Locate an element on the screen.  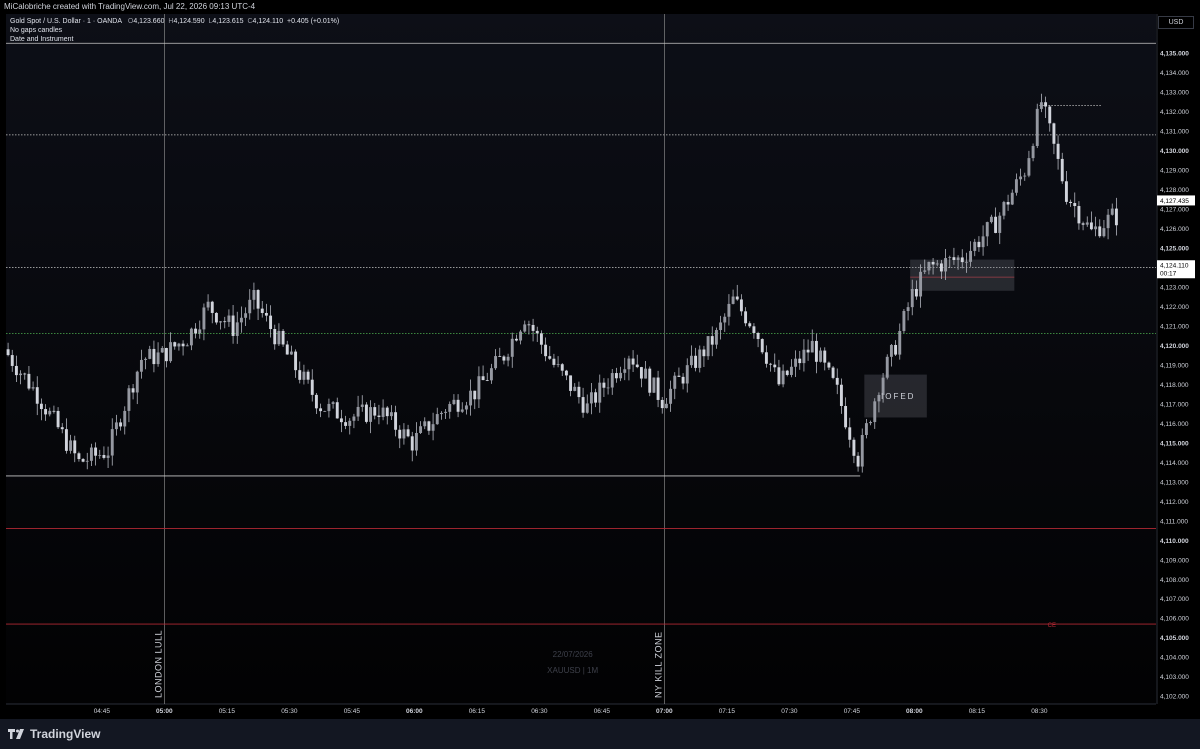
time-tick-label: 05:15 is located at coordinates (227, 711).